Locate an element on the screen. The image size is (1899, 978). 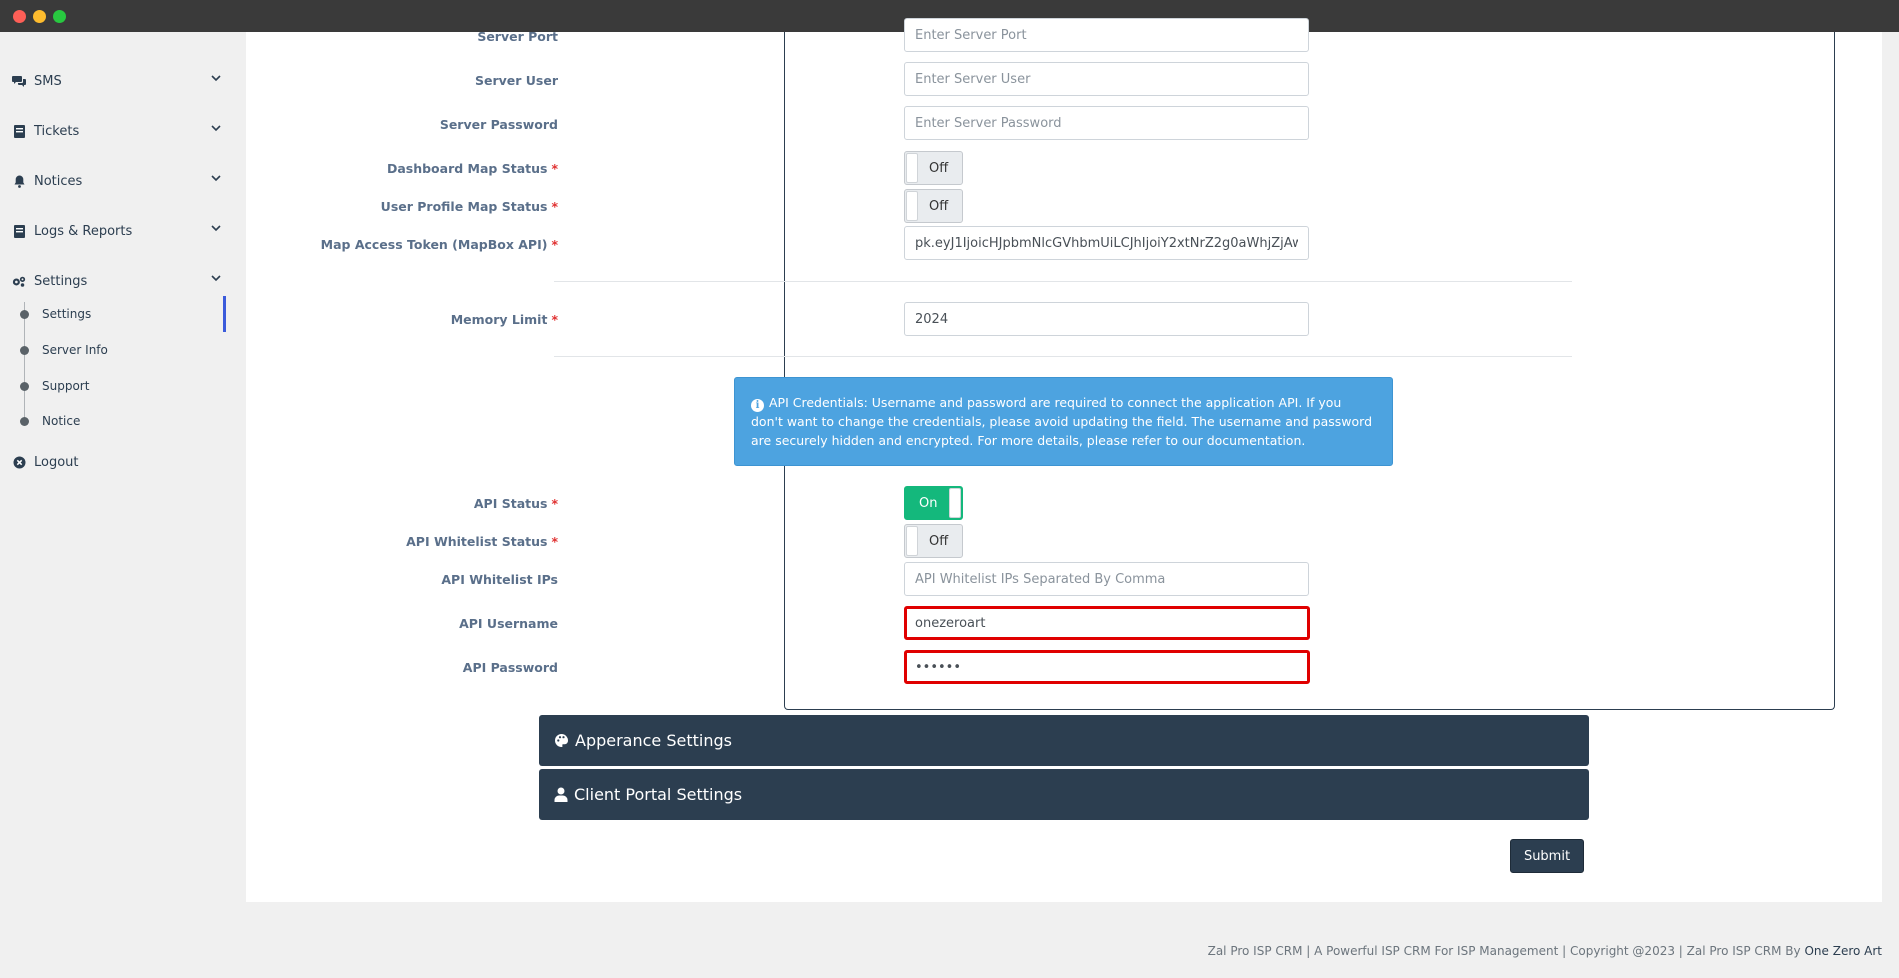
submit-button: Submit is located at coordinates (1547, 856).